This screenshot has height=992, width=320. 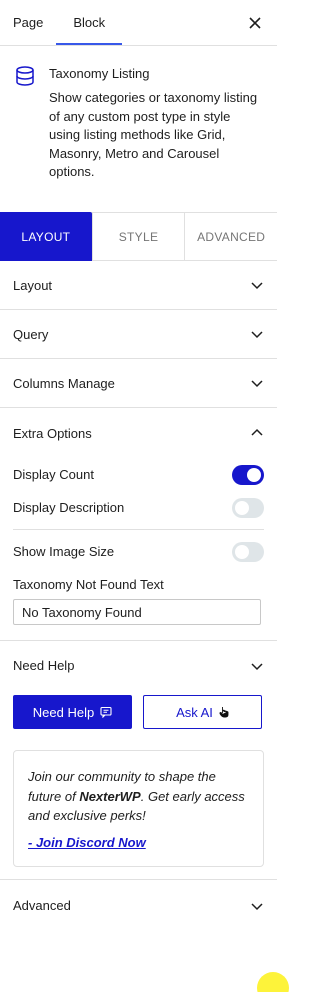 What do you see at coordinates (138, 905) in the screenshot?
I see `panel-advanced: Advanced` at bounding box center [138, 905].